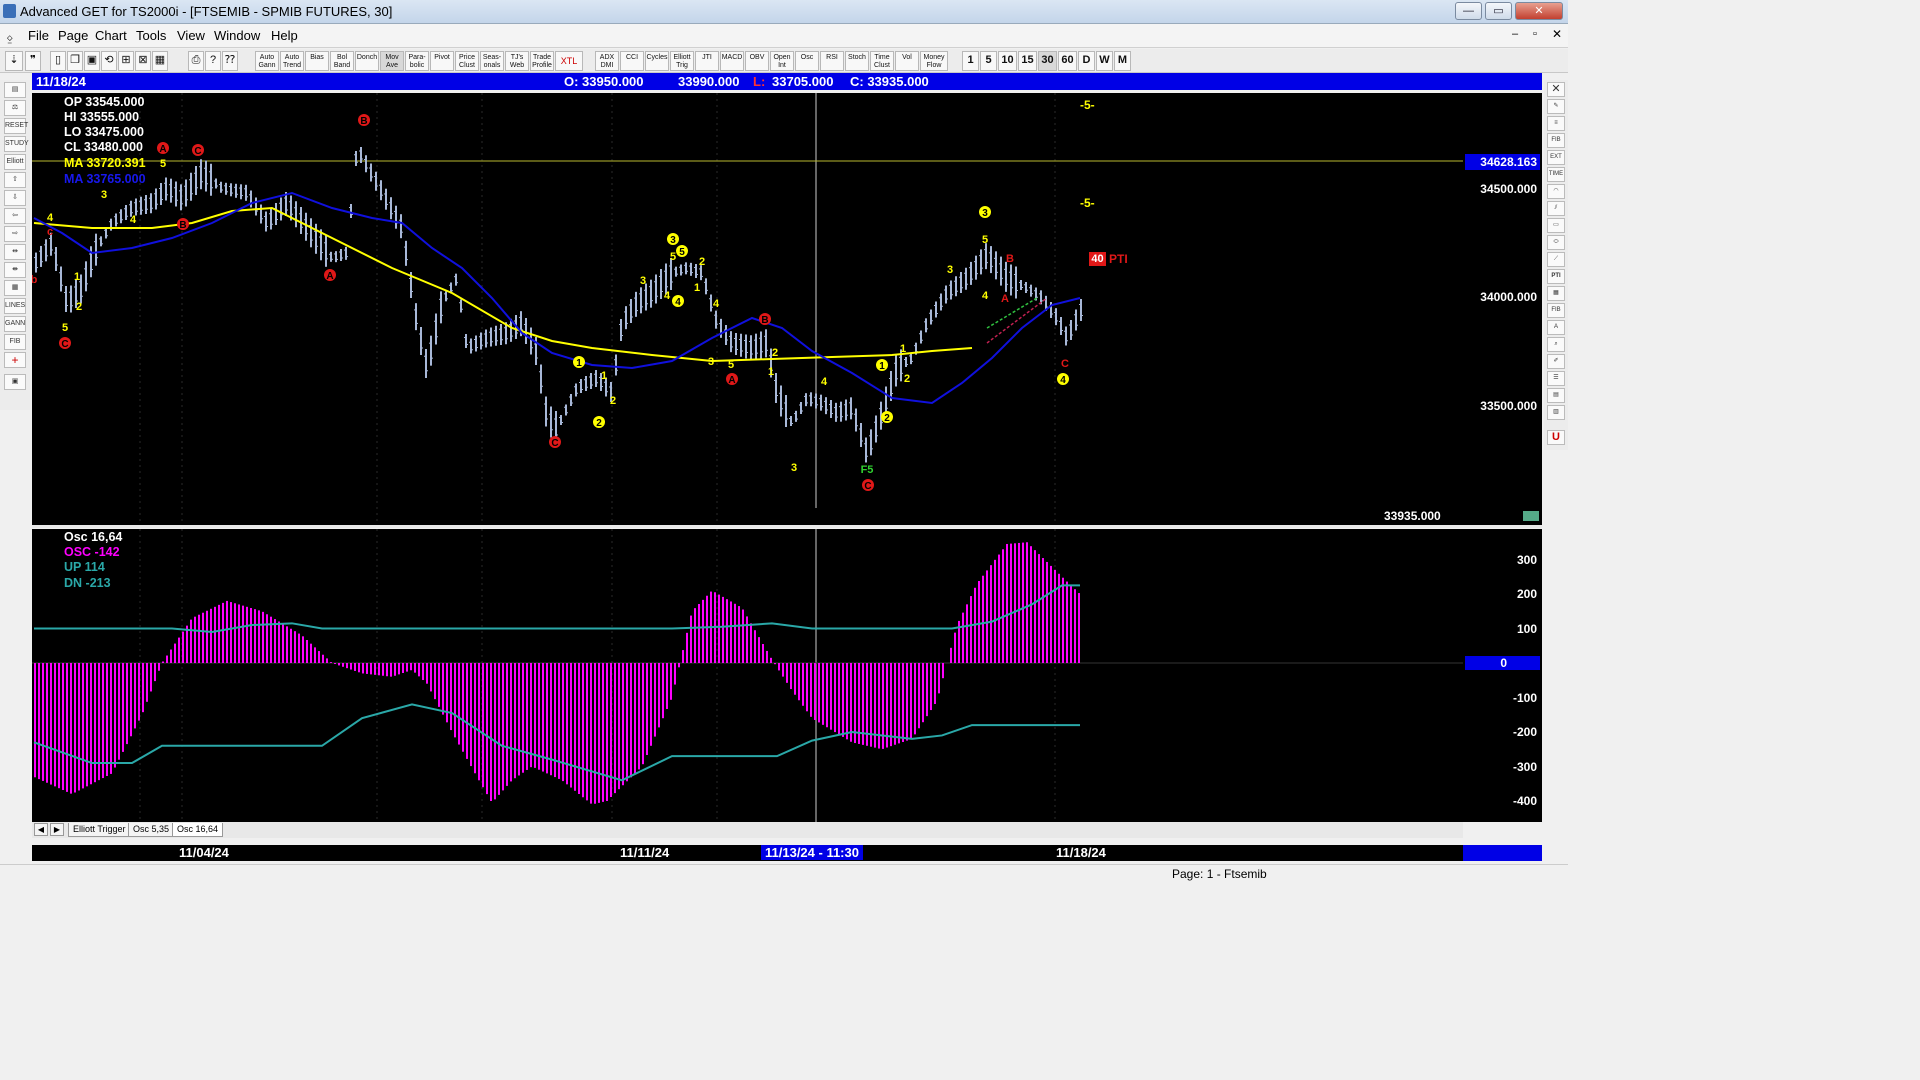 The height and width of the screenshot is (1080, 1920). Describe the element at coordinates (292, 61) in the screenshot. I see `study-auto-trend-button: Auto Trend` at that location.